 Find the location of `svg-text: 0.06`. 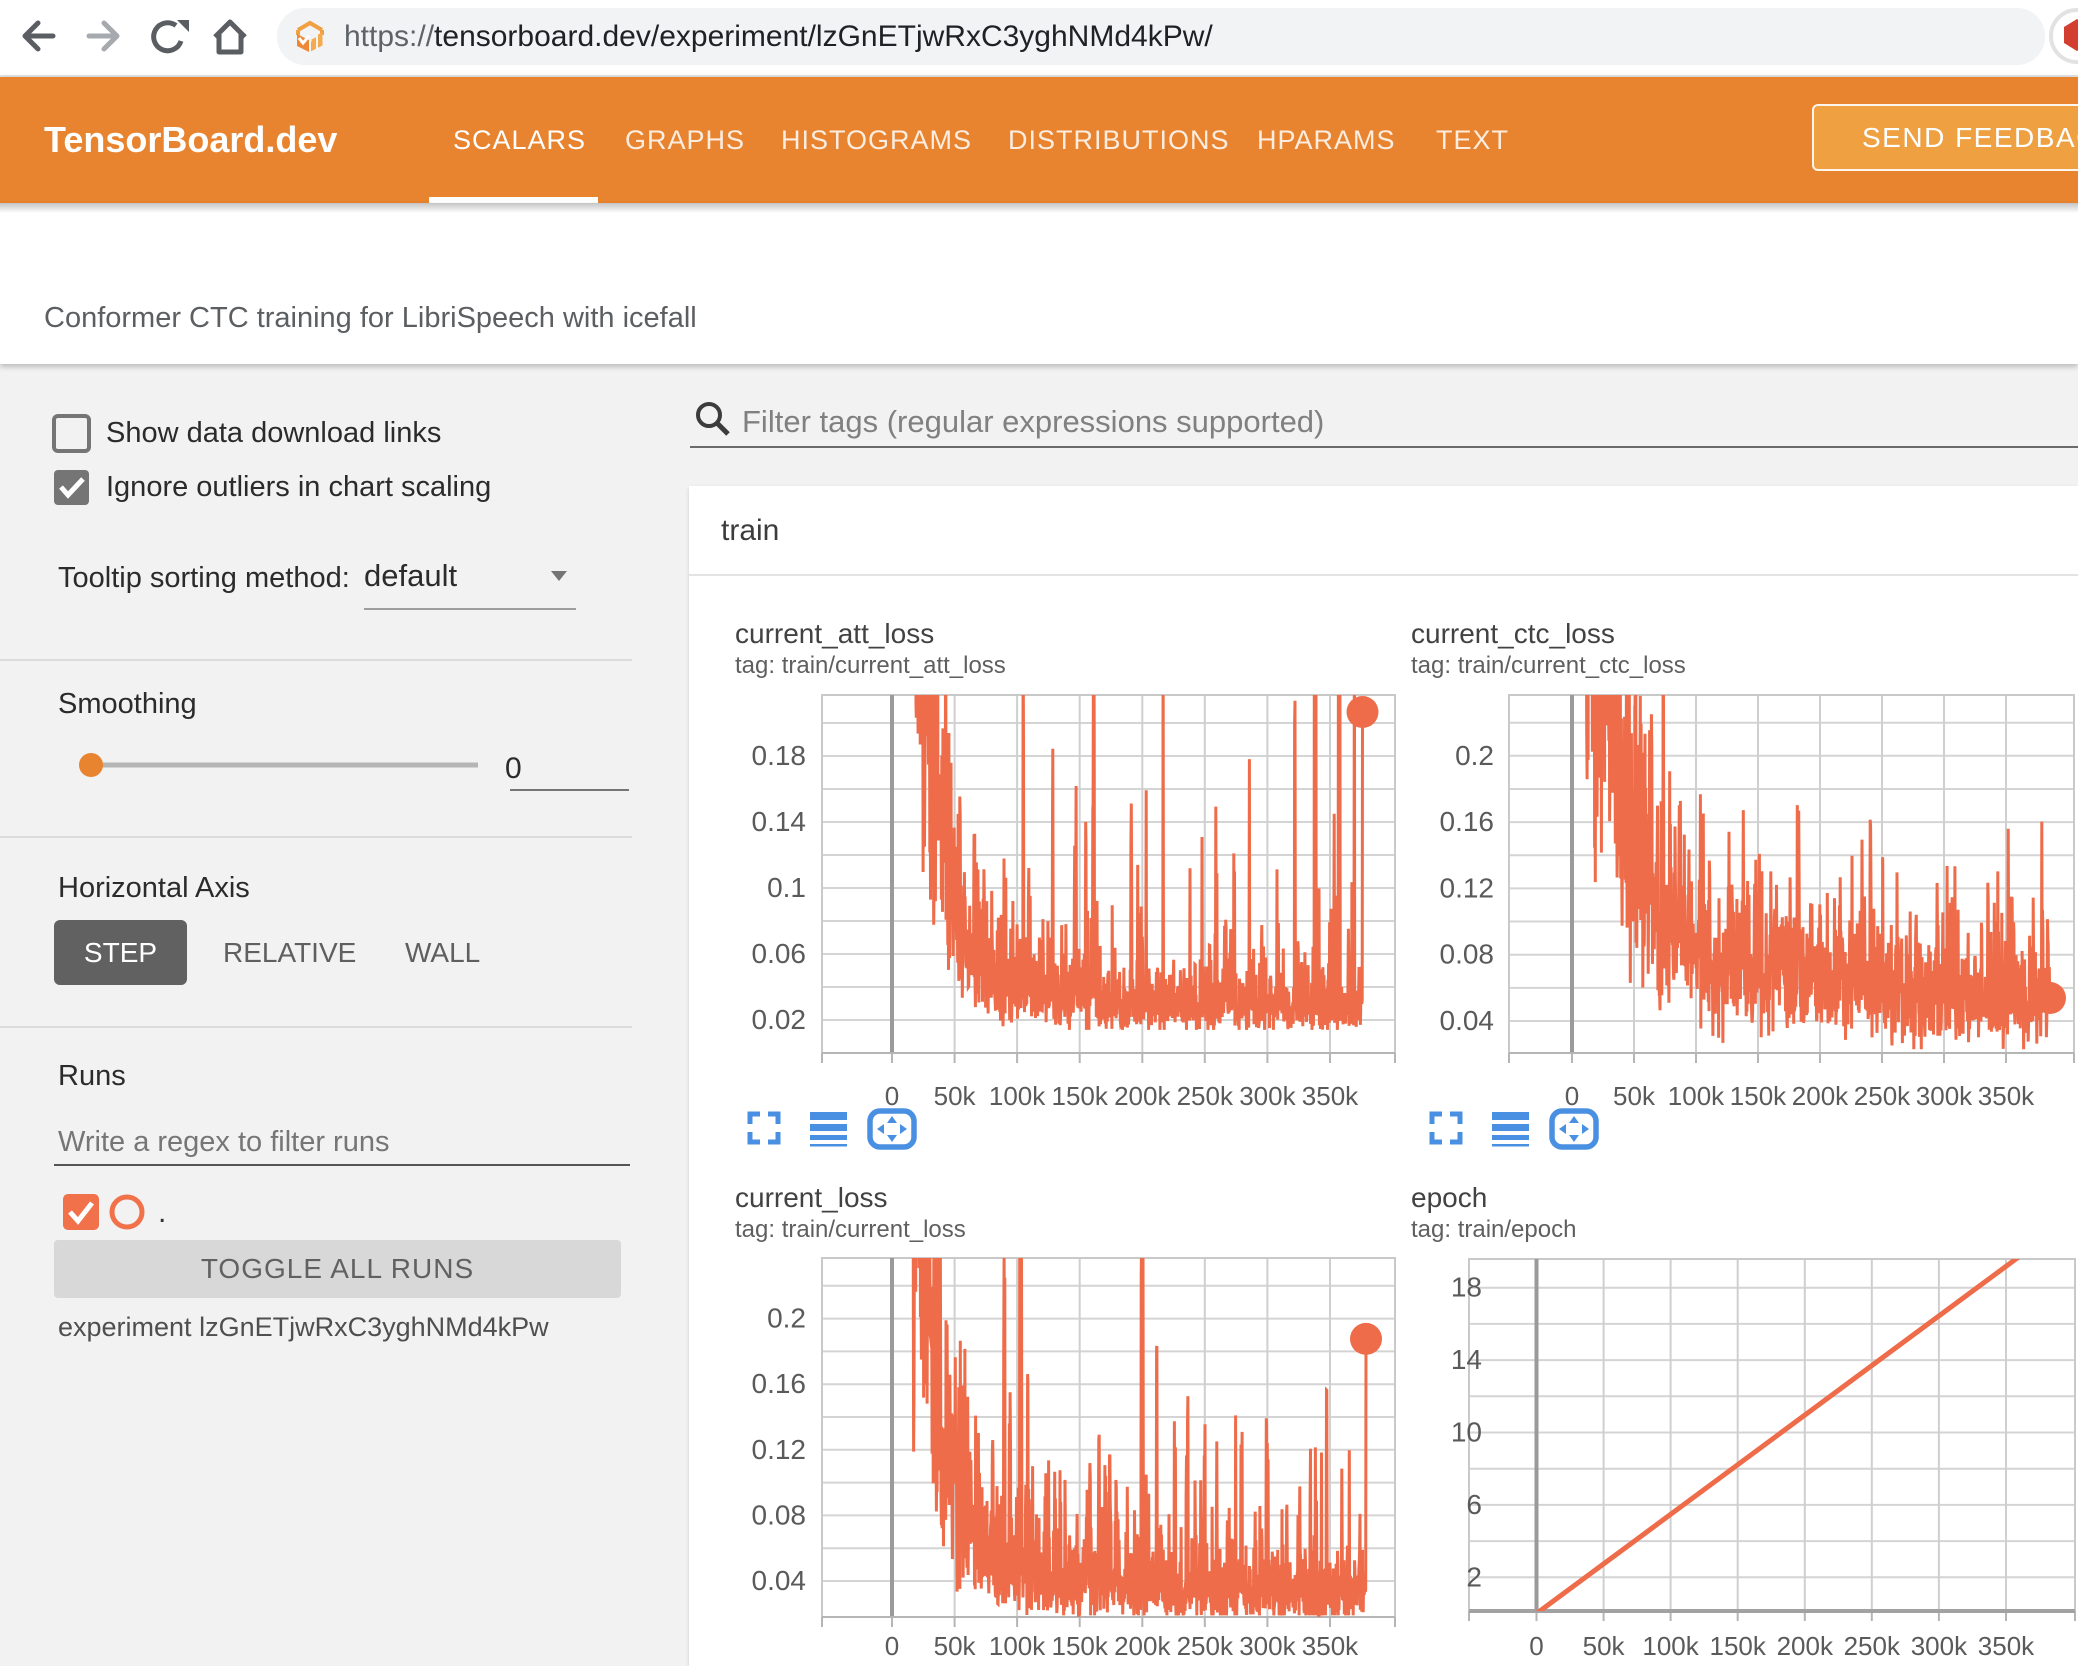

svg-text: 0.06 is located at coordinates (779, 953).